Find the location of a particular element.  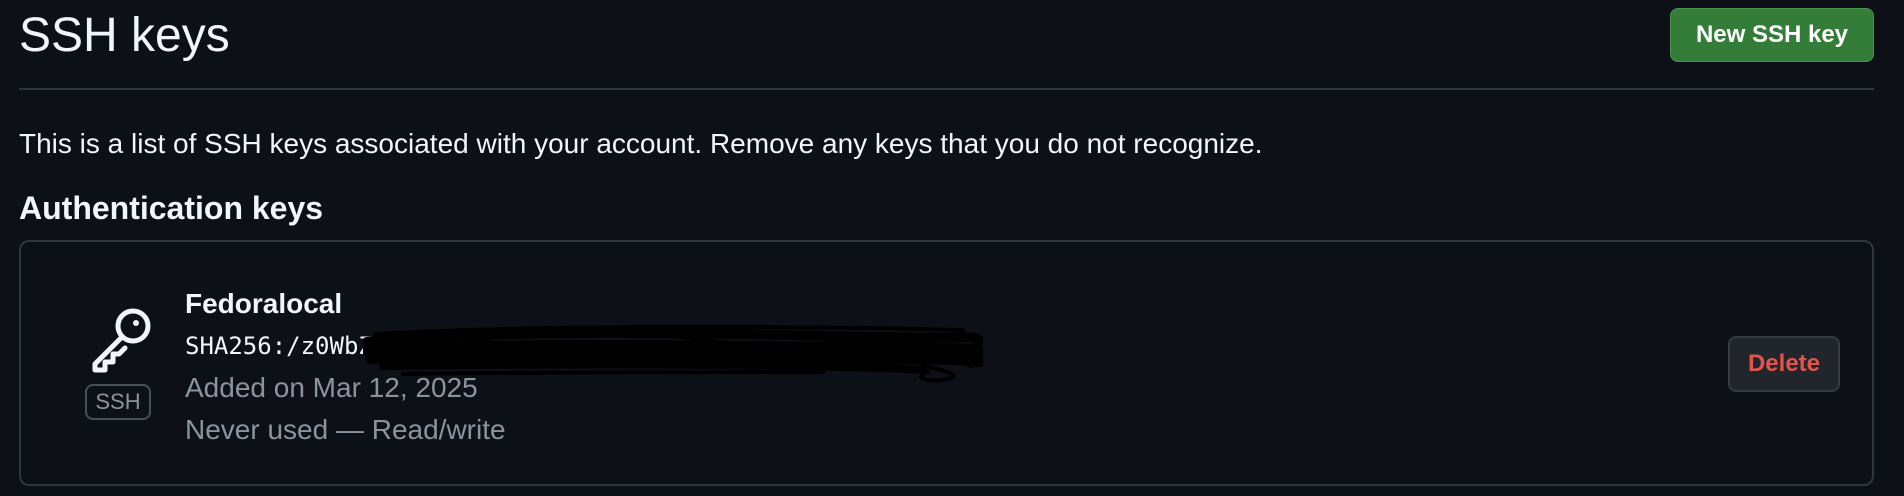

new-ssh-key-button: New SSH key is located at coordinates (1772, 35).